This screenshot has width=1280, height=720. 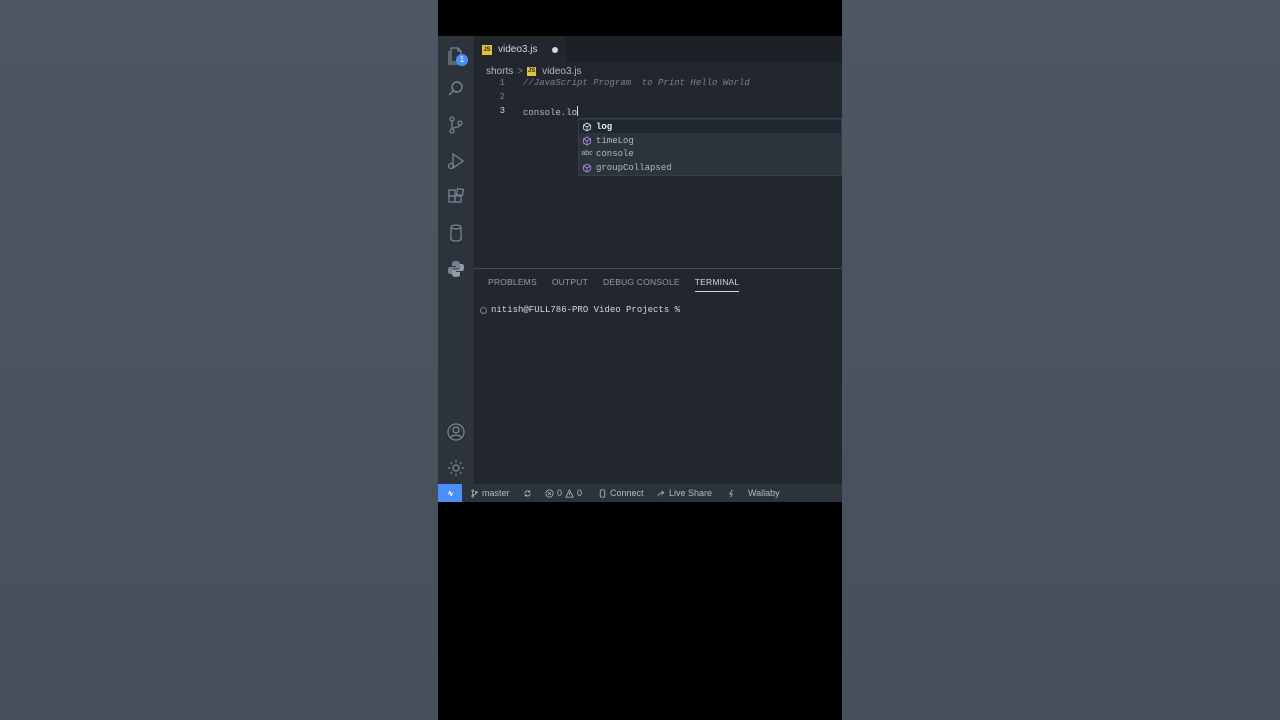 I want to click on unsaved-dot-icon, so click(x=555, y=50).